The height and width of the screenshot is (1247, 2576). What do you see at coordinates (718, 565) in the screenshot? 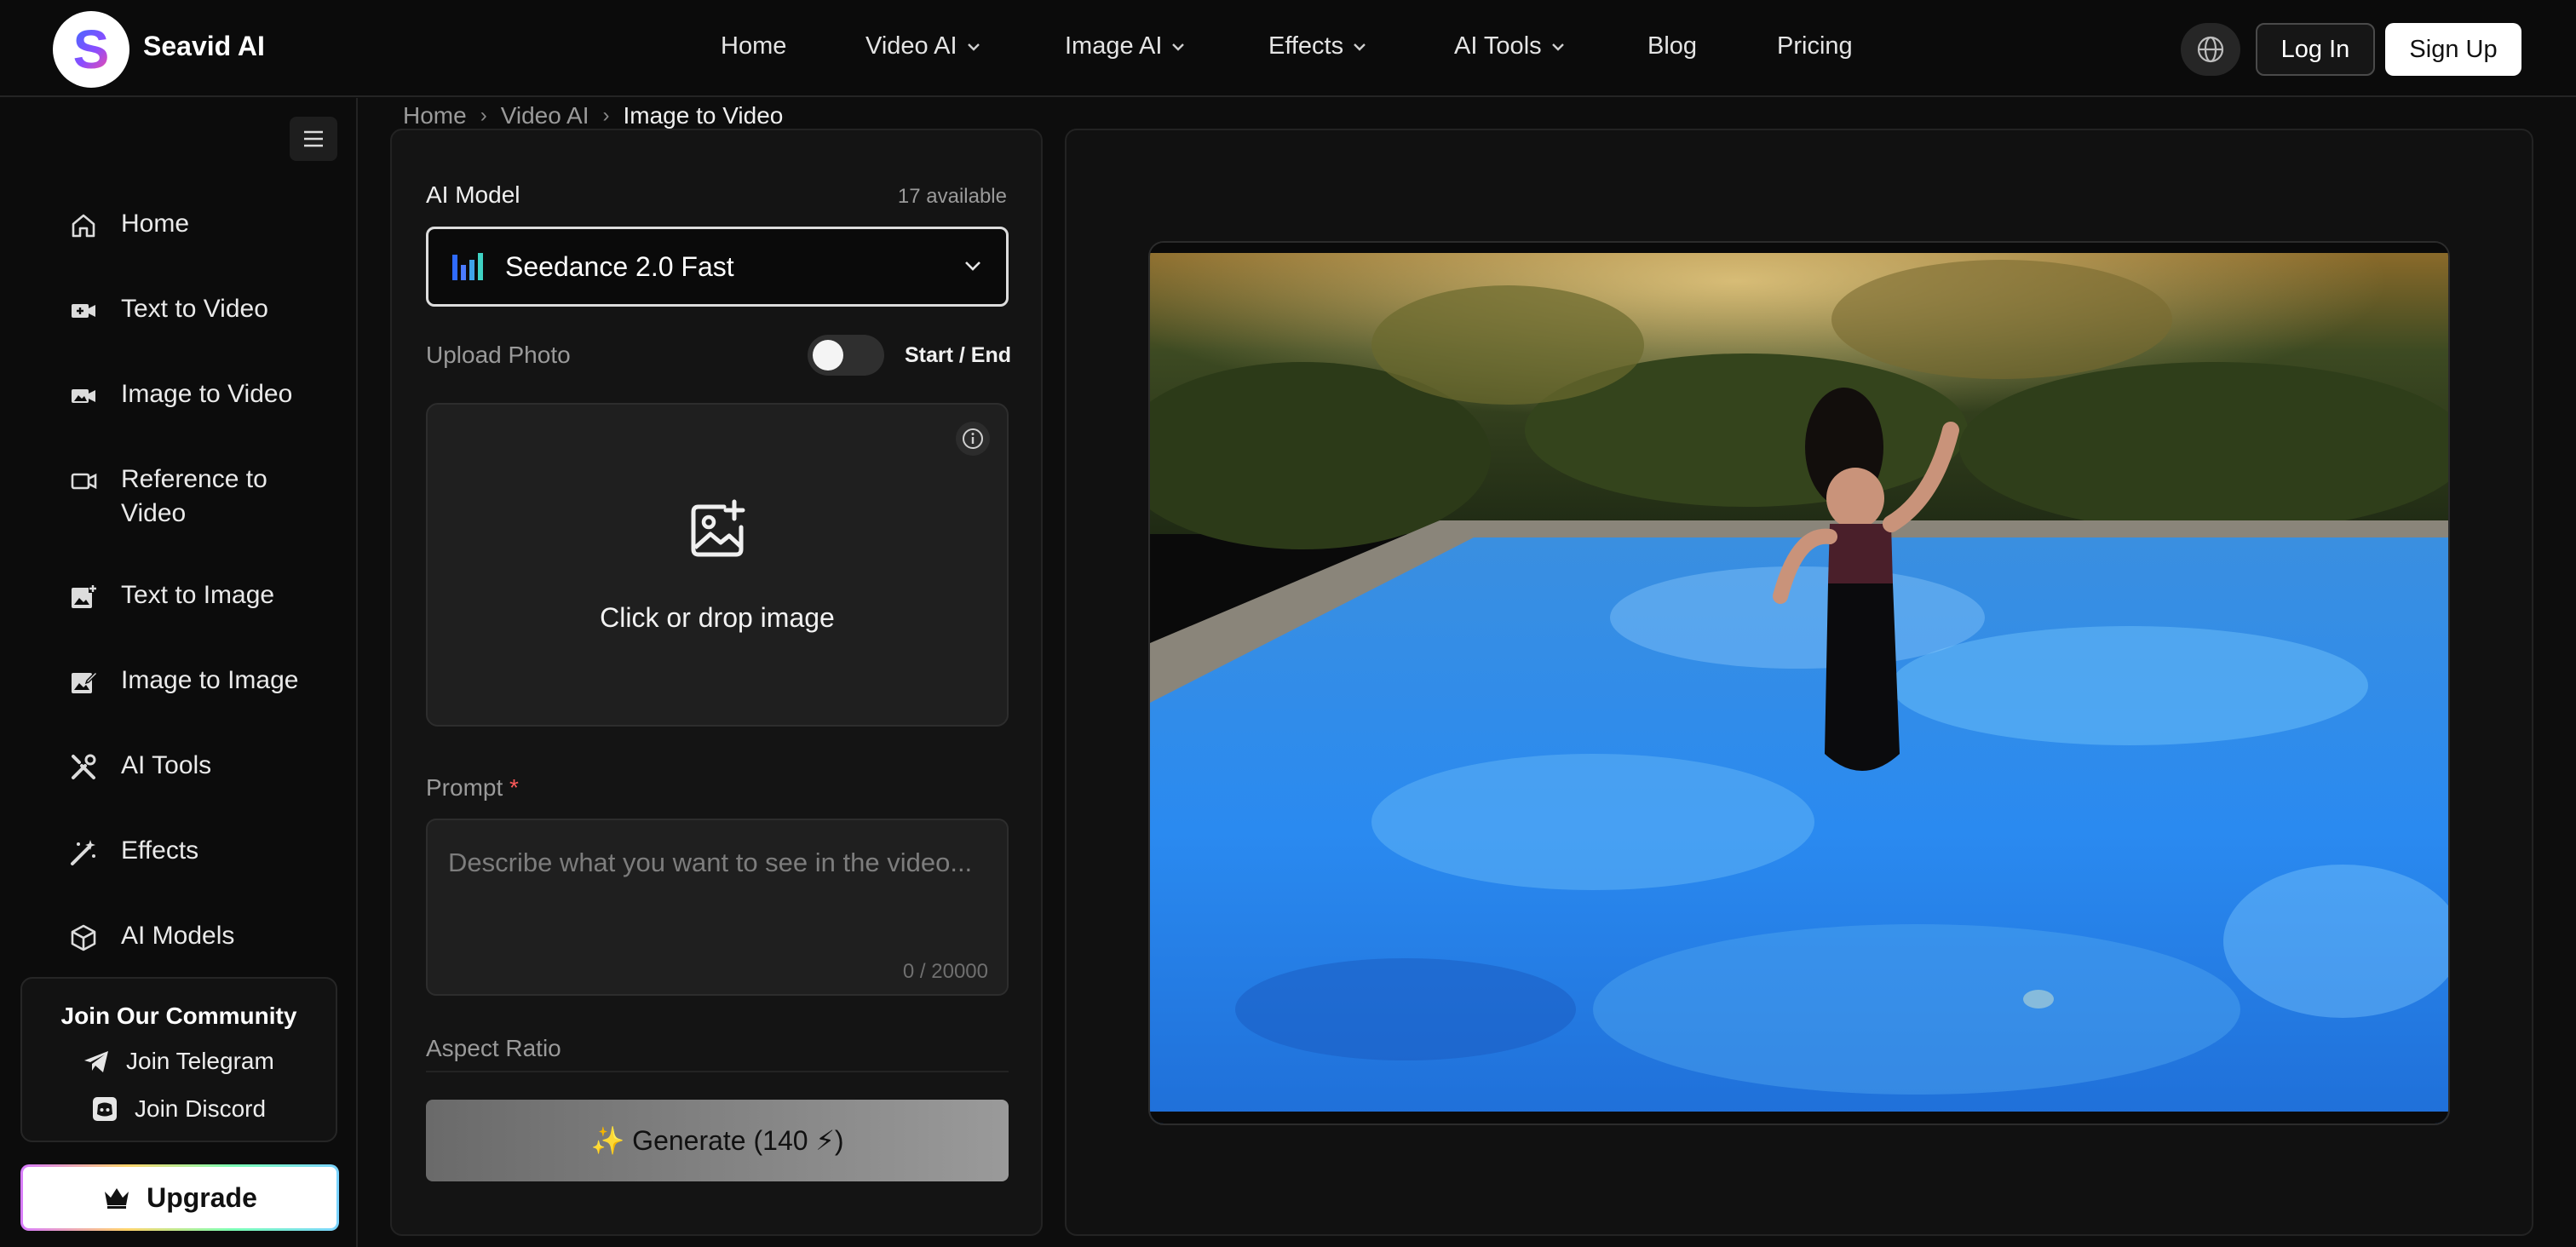
I see `image-upload-dropzone: Click or drop image` at bounding box center [718, 565].